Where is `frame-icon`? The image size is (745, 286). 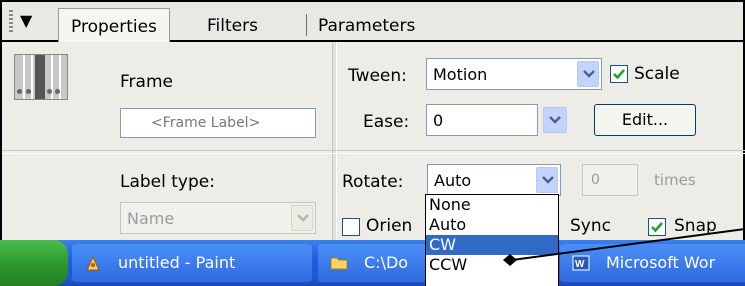
frame-icon is located at coordinates (41, 77).